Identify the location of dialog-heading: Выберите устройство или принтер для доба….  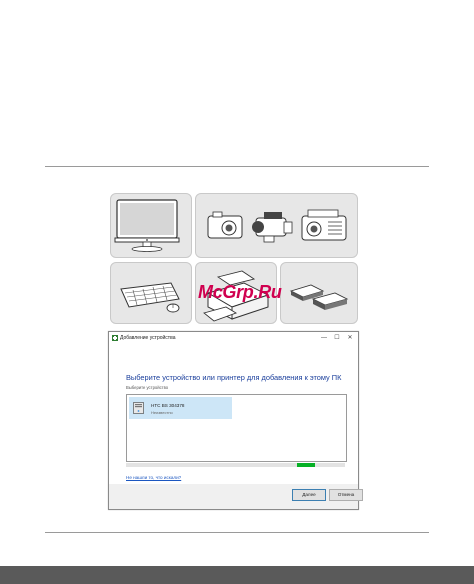
(234, 377).